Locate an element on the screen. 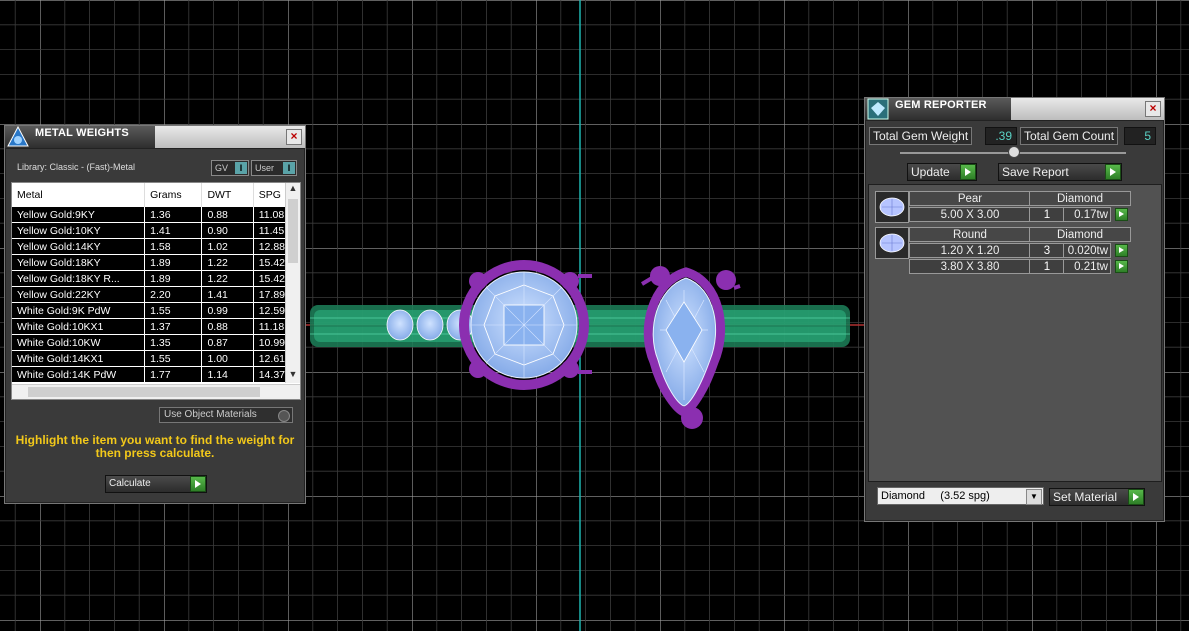  gem-row-header: Pear Diamond is located at coordinates (1021, 198).